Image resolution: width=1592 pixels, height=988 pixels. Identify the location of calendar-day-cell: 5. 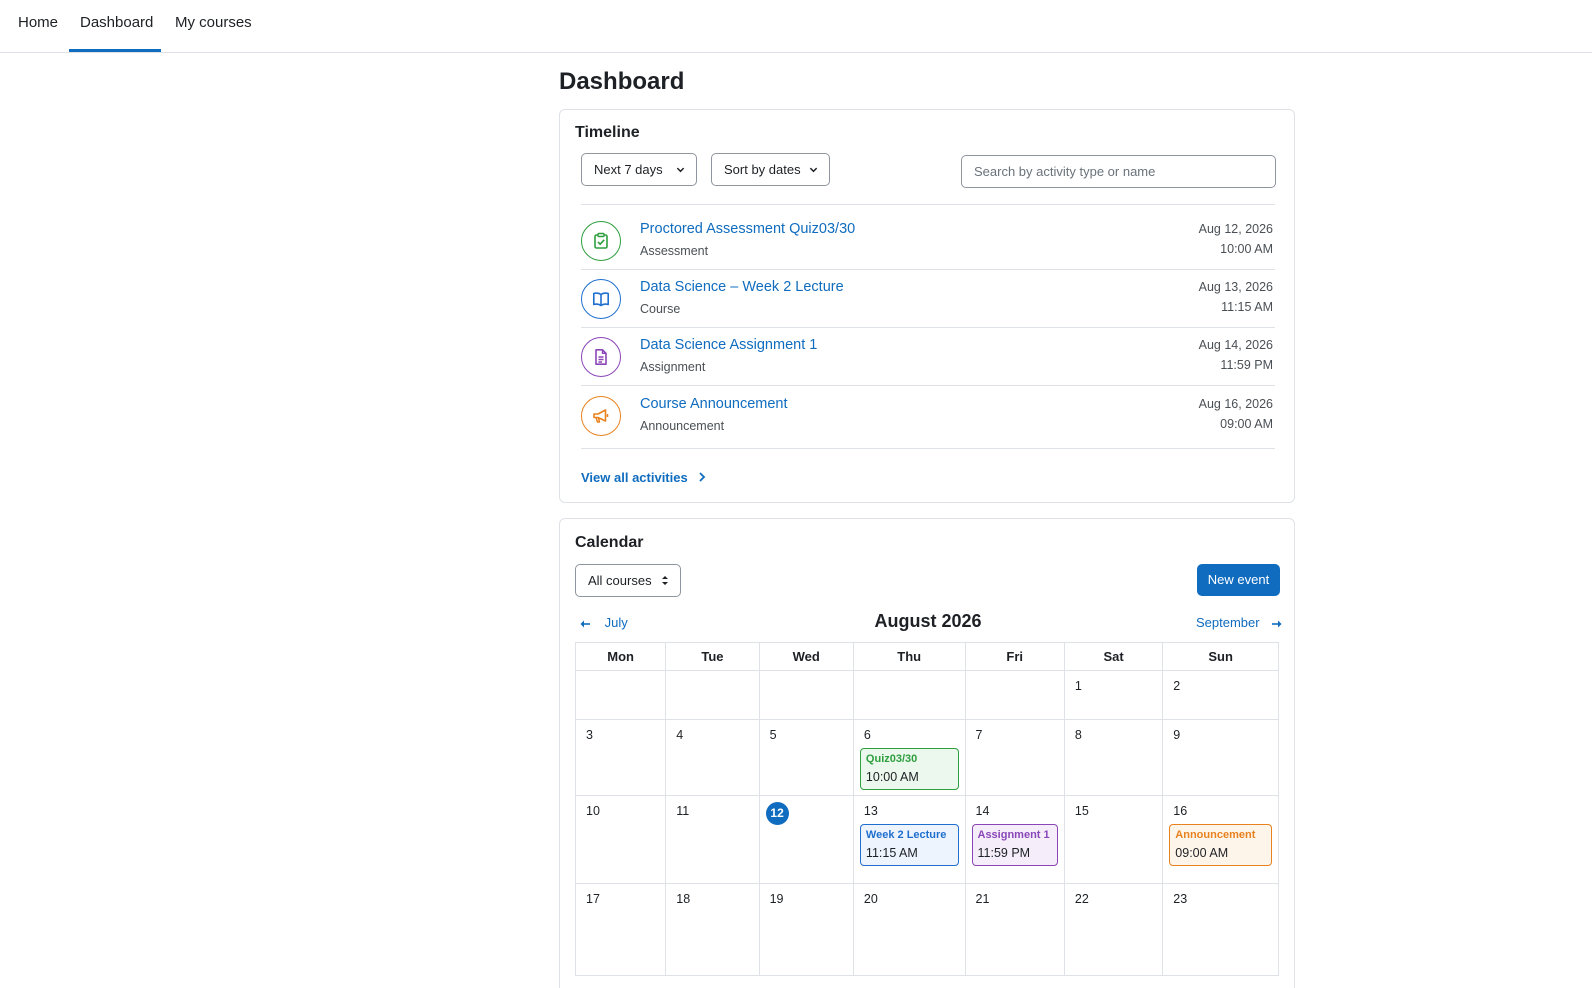
(806, 757).